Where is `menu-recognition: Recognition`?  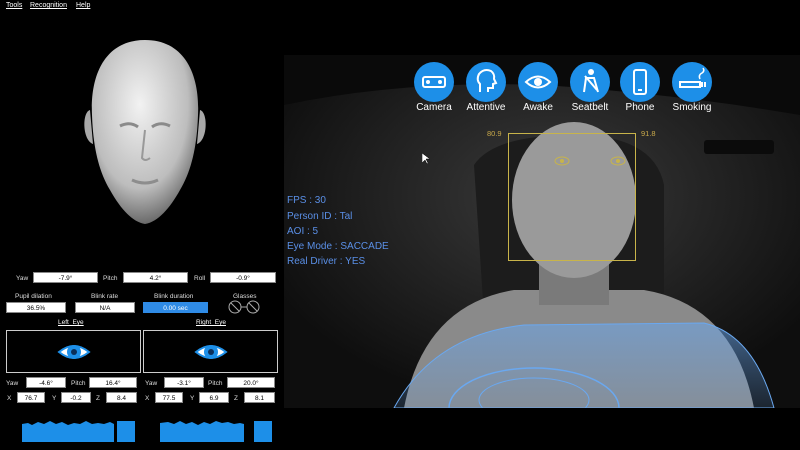
menu-recognition: Recognition is located at coordinates (48, 5).